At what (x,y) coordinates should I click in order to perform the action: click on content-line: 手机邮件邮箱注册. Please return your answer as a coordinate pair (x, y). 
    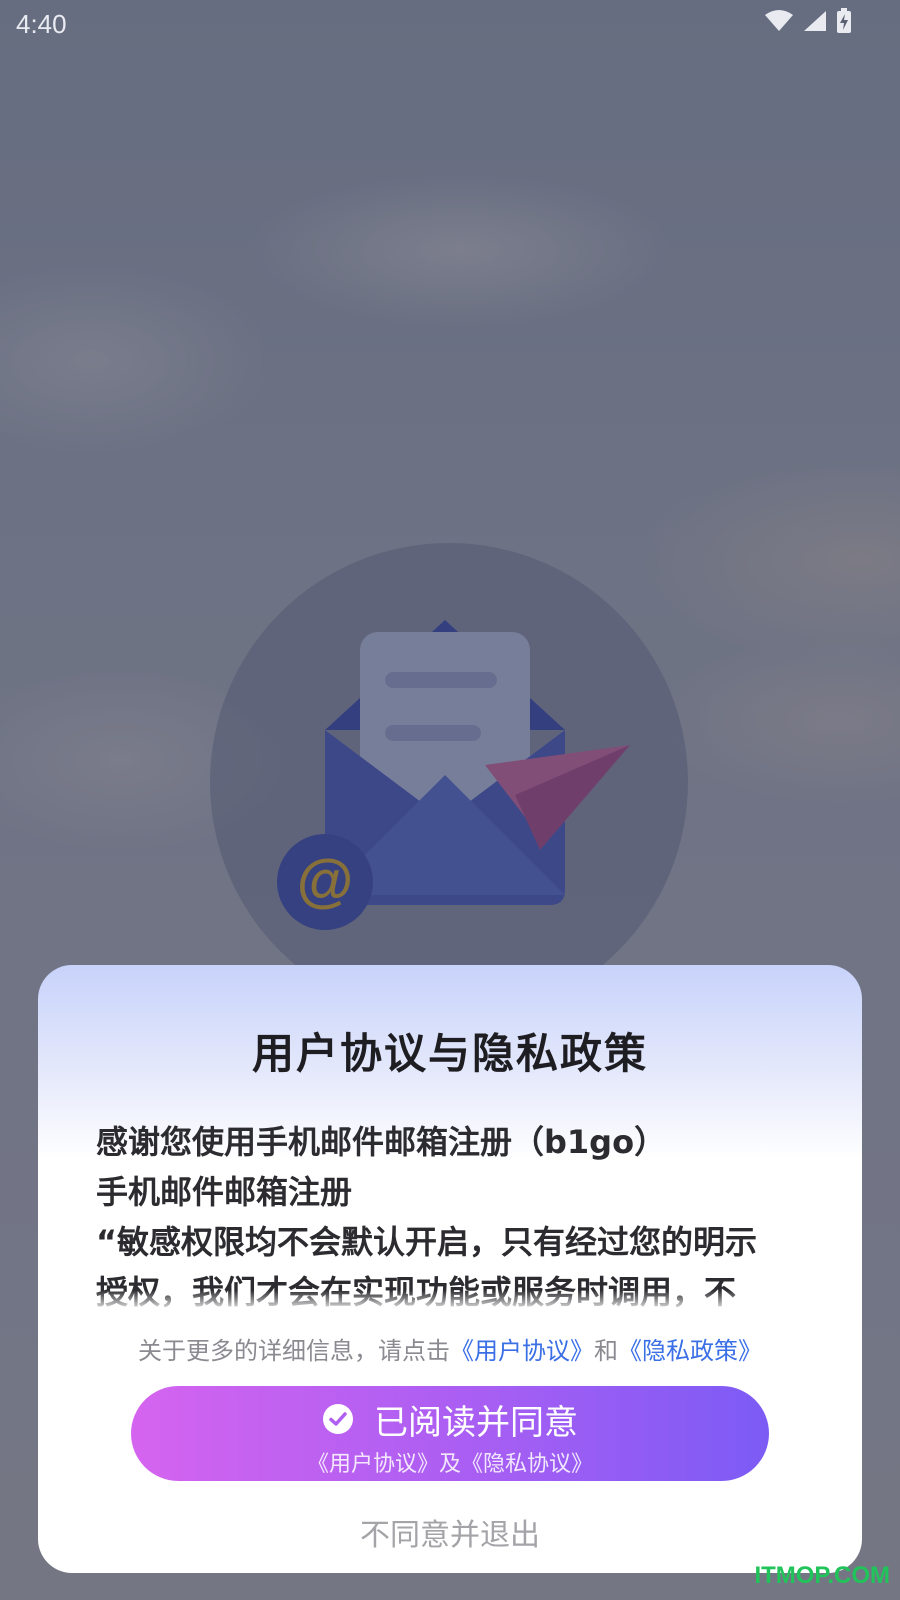
    Looking at the image, I should click on (224, 1192).